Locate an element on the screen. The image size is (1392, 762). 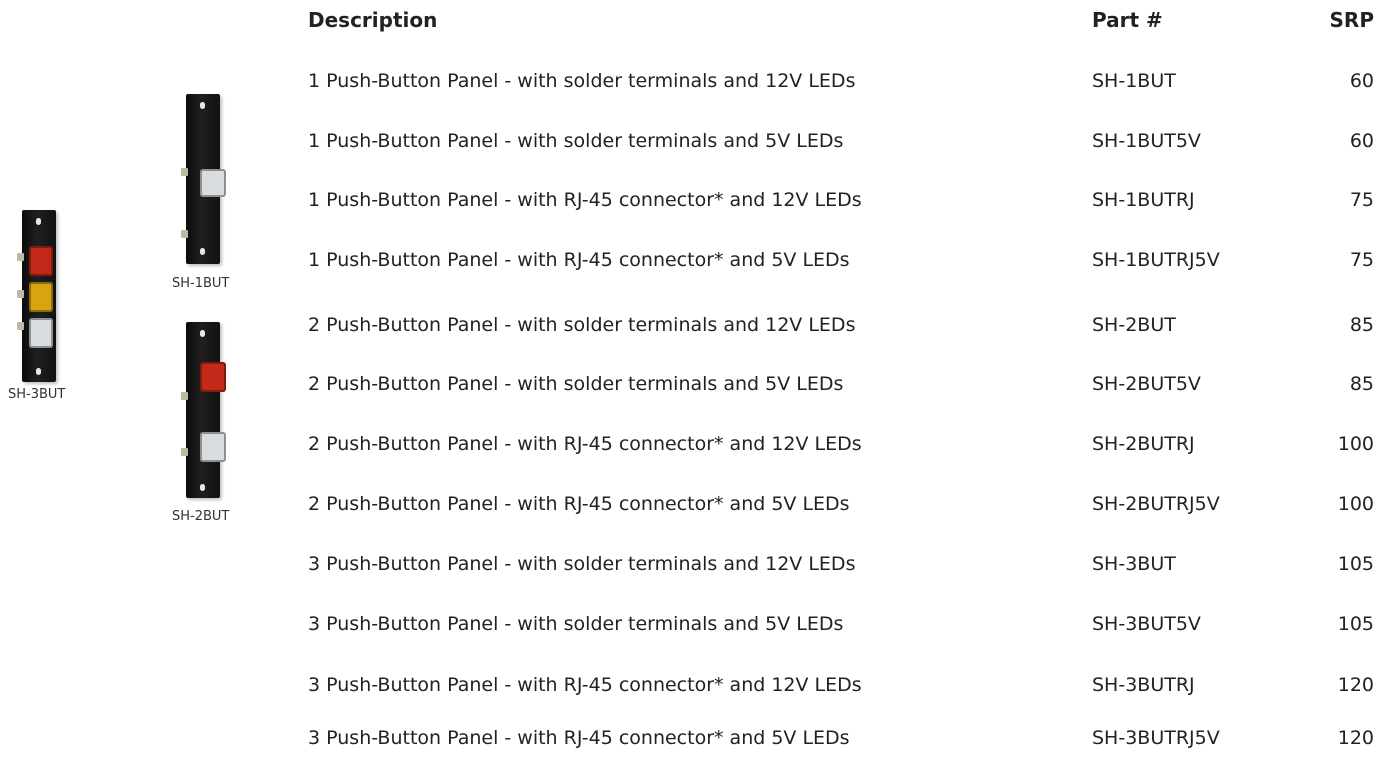
row-part-number: SH-3BUT is located at coordinates (1134, 564).